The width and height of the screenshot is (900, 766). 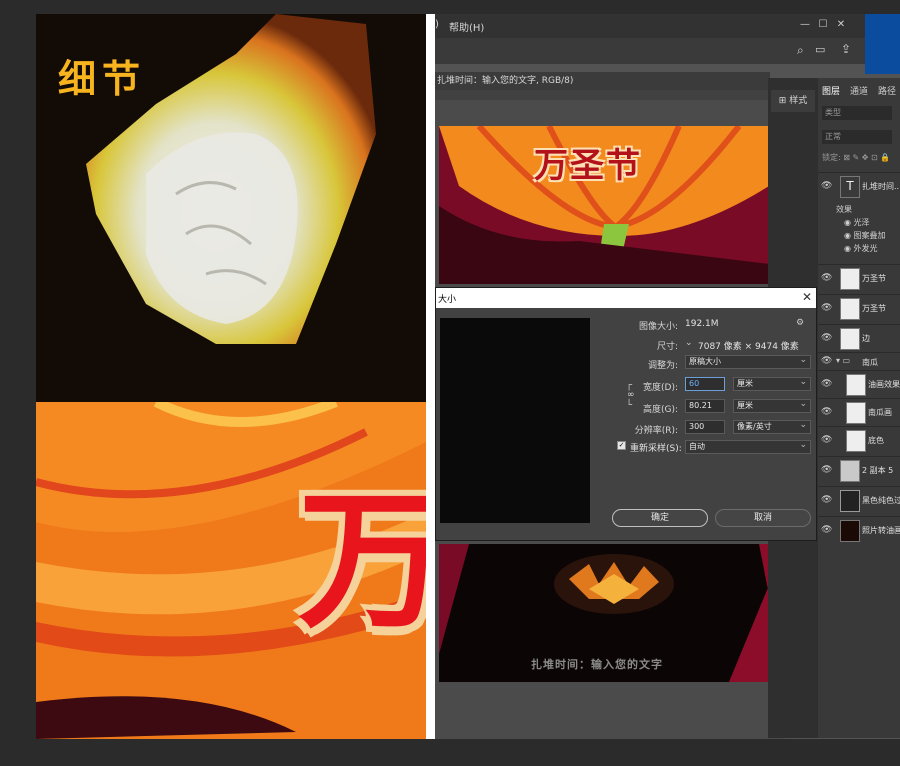 I want to click on divider, so click(x=430, y=376).